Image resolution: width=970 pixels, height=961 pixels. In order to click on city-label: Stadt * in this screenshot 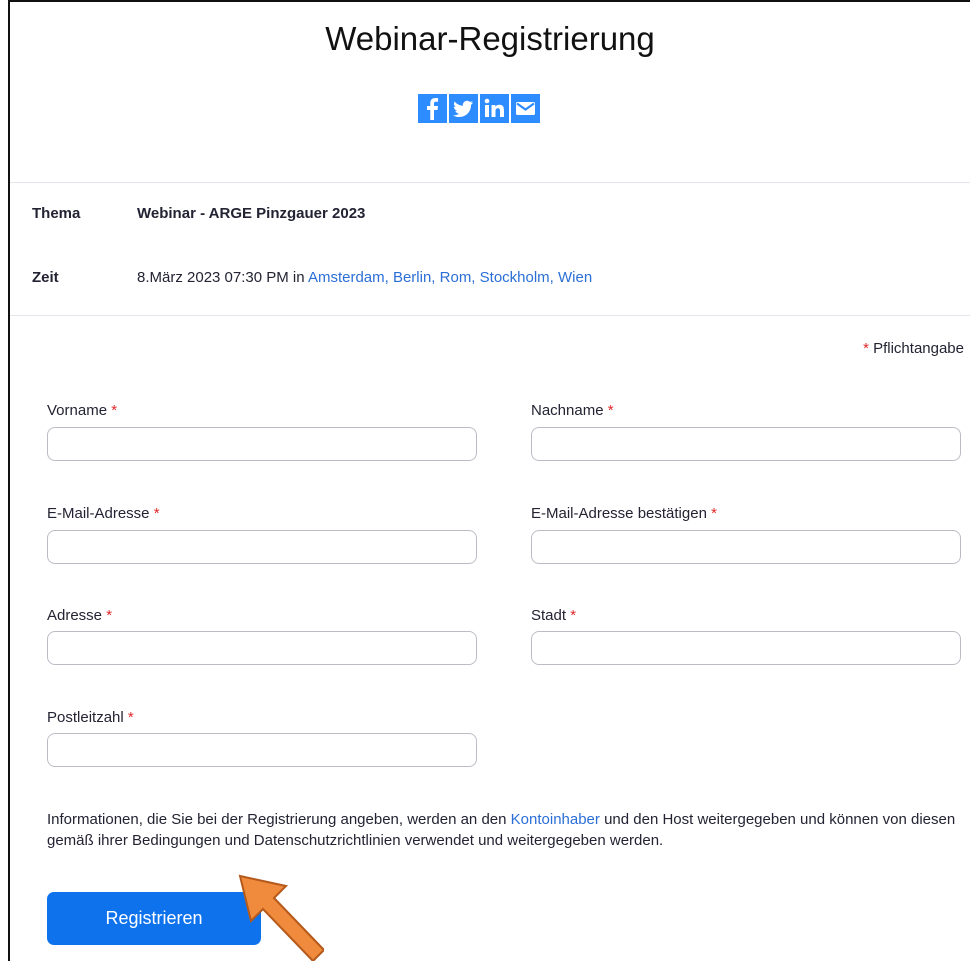, I will do `click(553, 615)`.